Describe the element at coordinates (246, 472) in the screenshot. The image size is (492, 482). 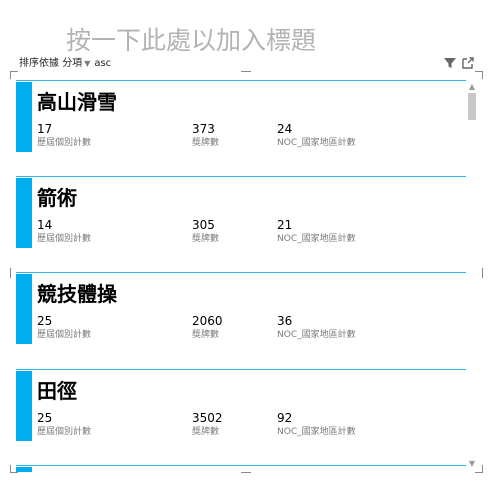
I see `resize-handle-bottom` at that location.